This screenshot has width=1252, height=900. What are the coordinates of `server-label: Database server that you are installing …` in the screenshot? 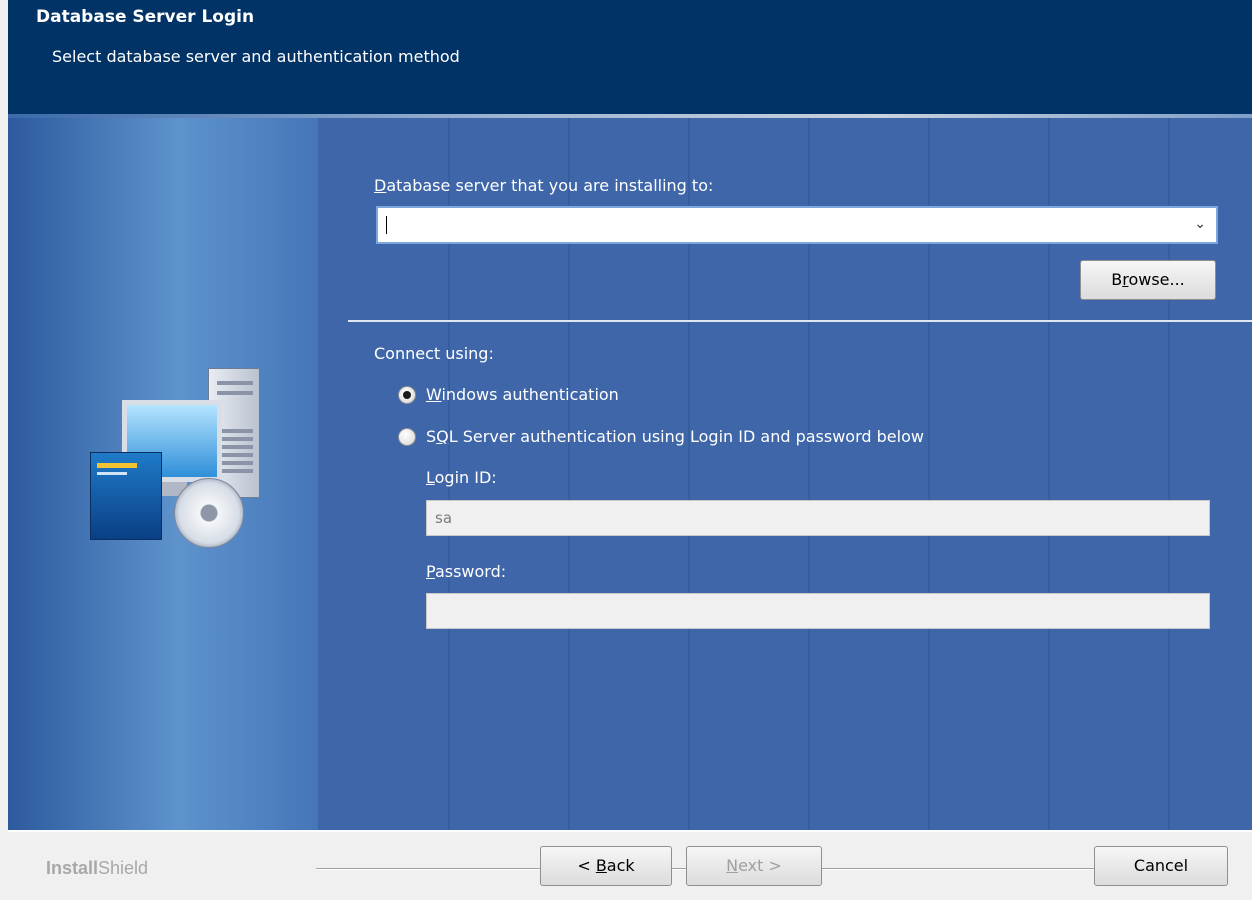 It's located at (544, 185).